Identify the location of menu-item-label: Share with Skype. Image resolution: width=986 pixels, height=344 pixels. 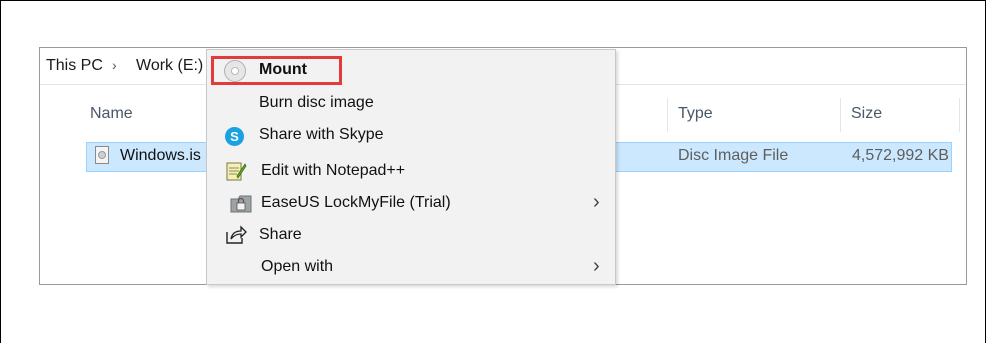
(321, 134).